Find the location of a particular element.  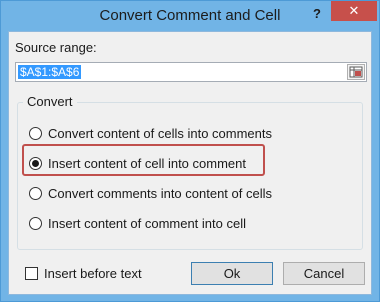

option-insert-comment-into-cell: Insert content of comment into cell is located at coordinates (137, 223).